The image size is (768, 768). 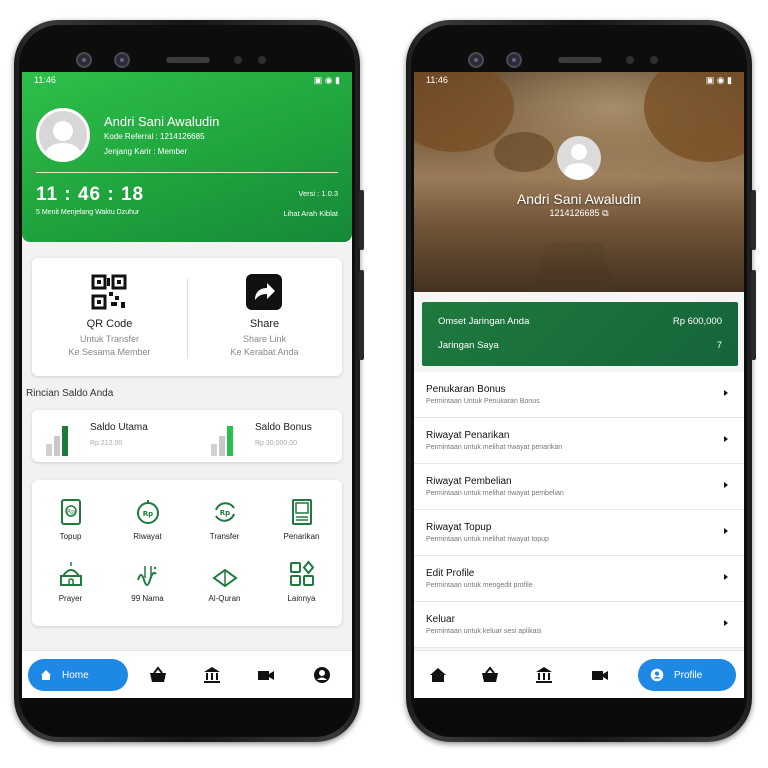 What do you see at coordinates (106, 443) in the screenshot?
I see `saldo-utama-value: Rp 212.00` at bounding box center [106, 443].